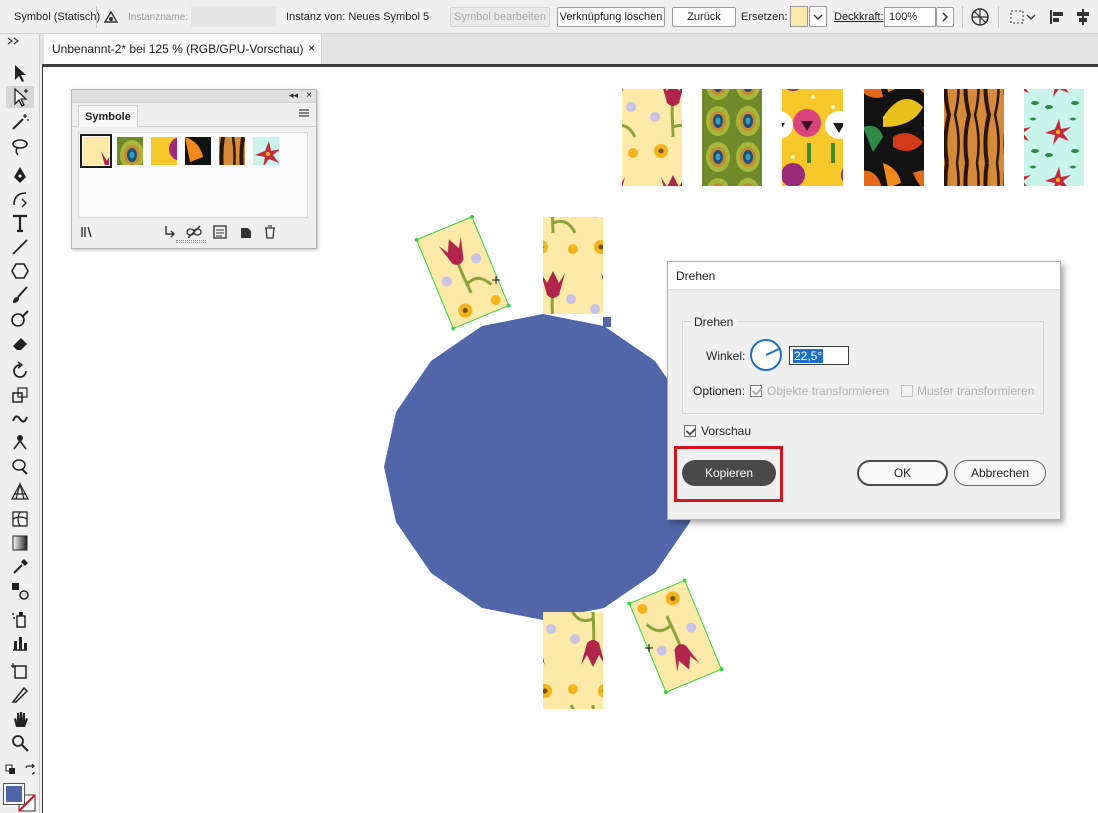  Describe the element at coordinates (980, 17) in the screenshot. I see `recolor-icon` at that location.